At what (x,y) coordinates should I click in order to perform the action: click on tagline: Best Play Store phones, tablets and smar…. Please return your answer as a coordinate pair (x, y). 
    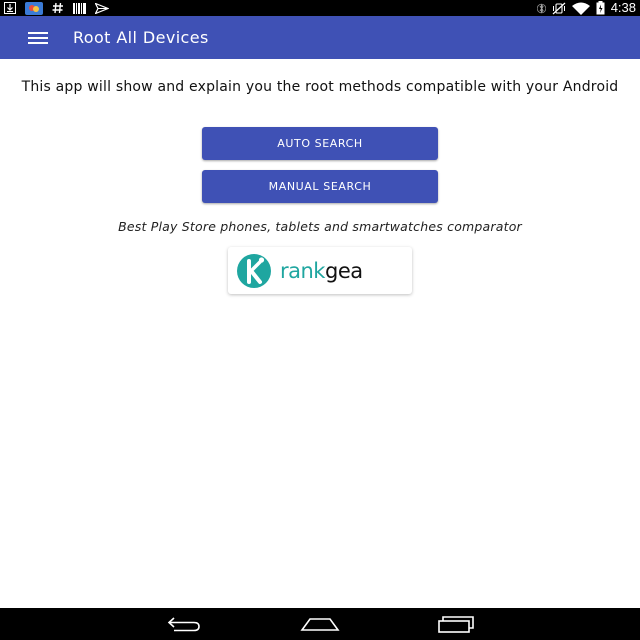
    Looking at the image, I should click on (320, 226).